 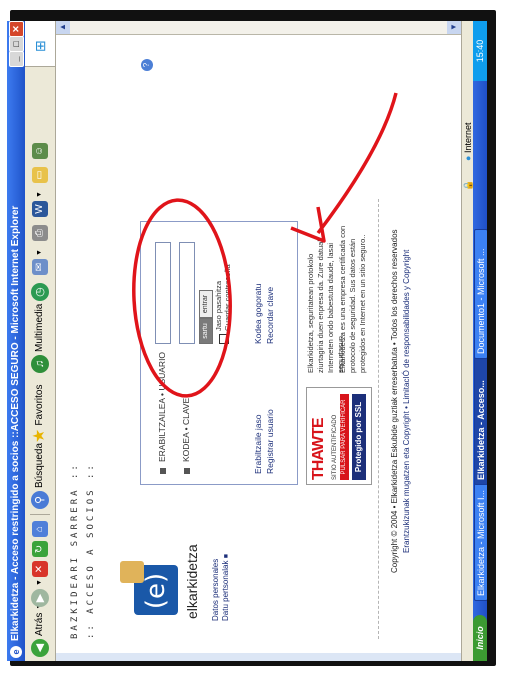 What do you see at coordinates (63, 27) in the screenshot?
I see `scroll-up-icon: ▲` at bounding box center [63, 27].